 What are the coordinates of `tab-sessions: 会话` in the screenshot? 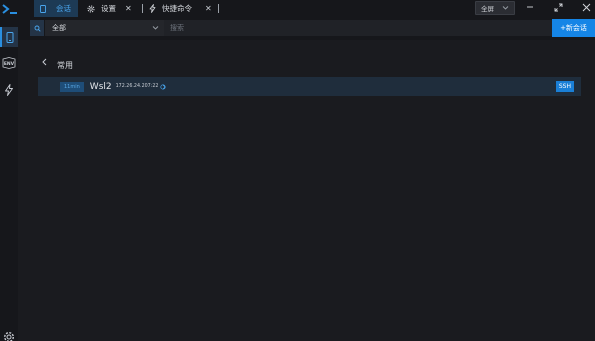 It's located at (56, 8).